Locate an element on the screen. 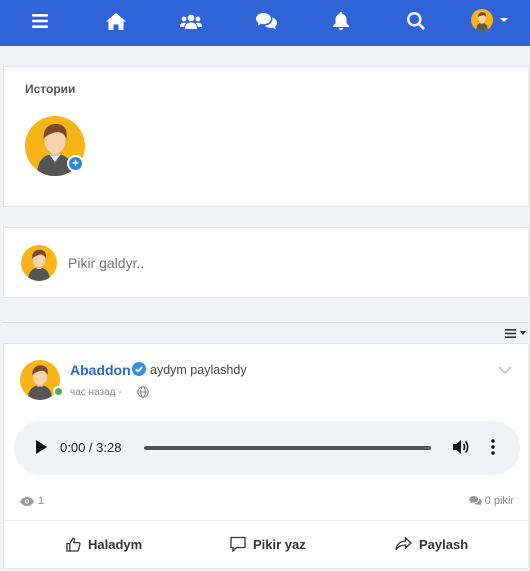 The height and width of the screenshot is (571, 530). view-count-value: 1 is located at coordinates (41, 501).